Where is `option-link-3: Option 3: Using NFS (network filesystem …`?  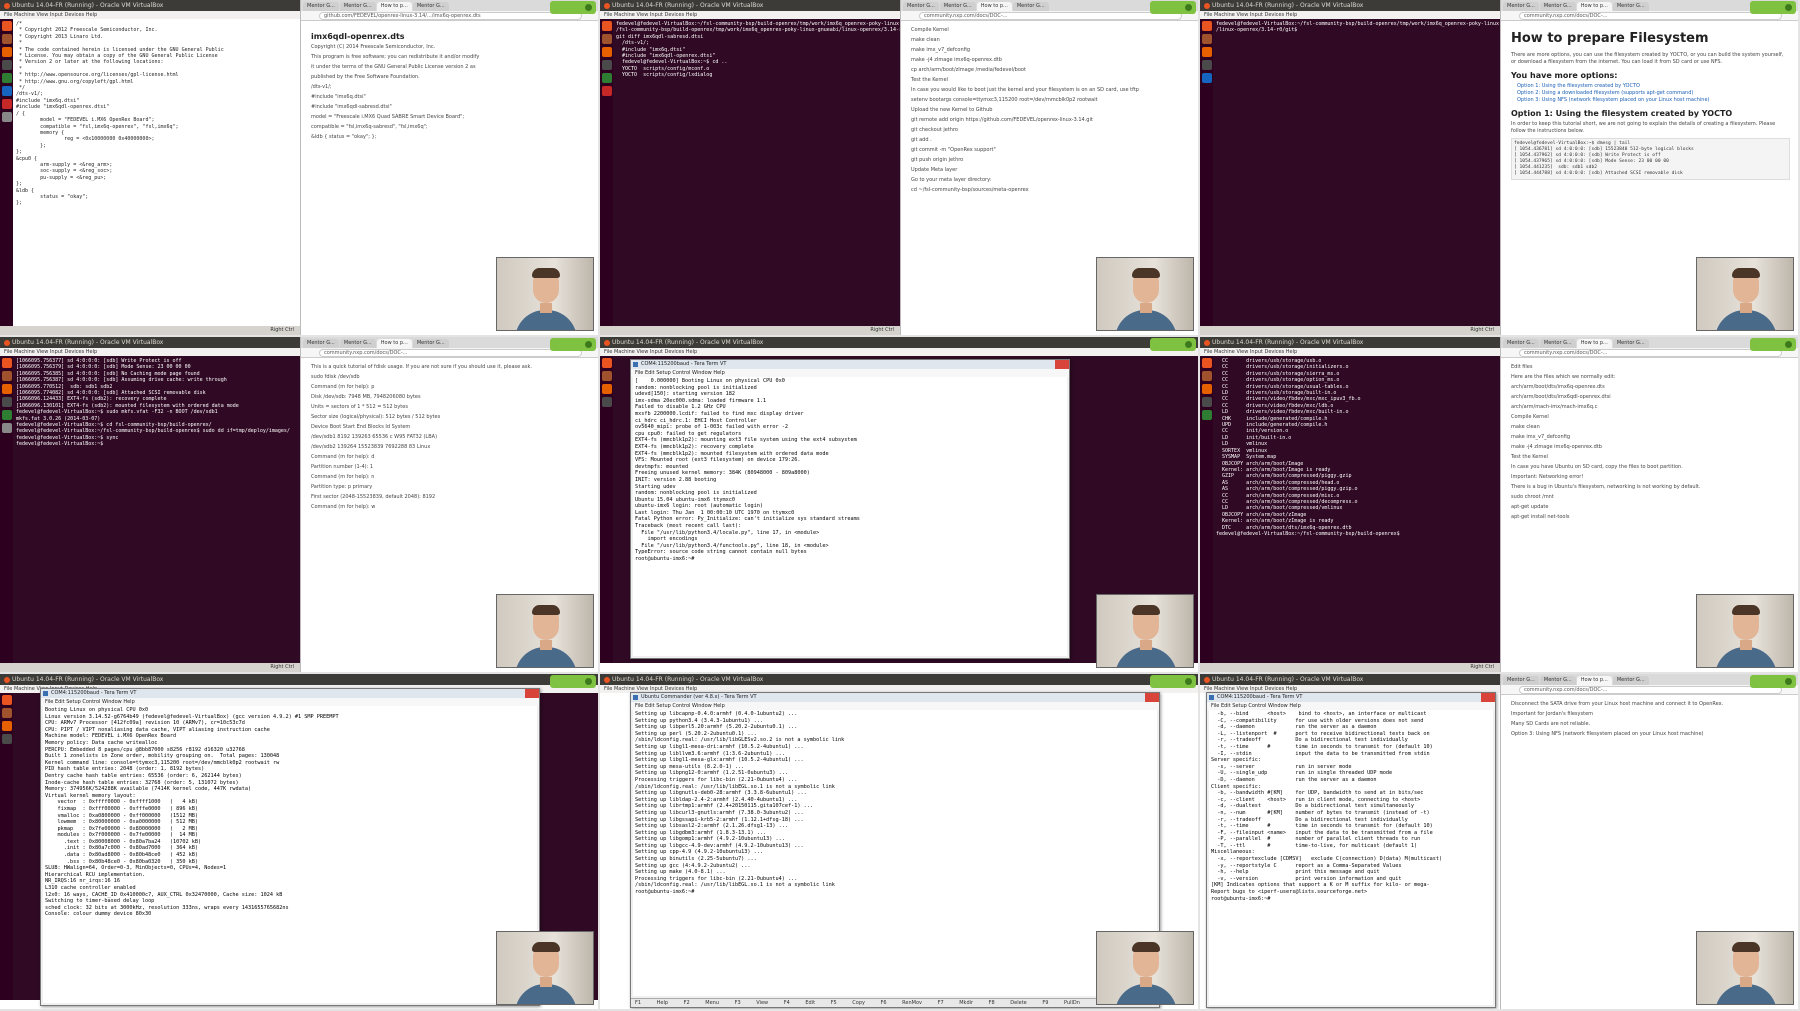 option-link-3: Option 3: Using NFS (network filesystem … is located at coordinates (1653, 100).